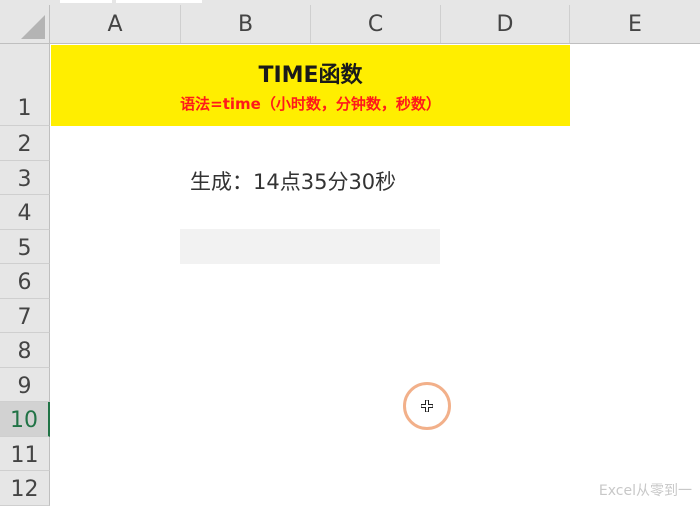 This screenshot has width=700, height=509. What do you see at coordinates (427, 406) in the screenshot?
I see `cursor-crosshair-icon` at bounding box center [427, 406].